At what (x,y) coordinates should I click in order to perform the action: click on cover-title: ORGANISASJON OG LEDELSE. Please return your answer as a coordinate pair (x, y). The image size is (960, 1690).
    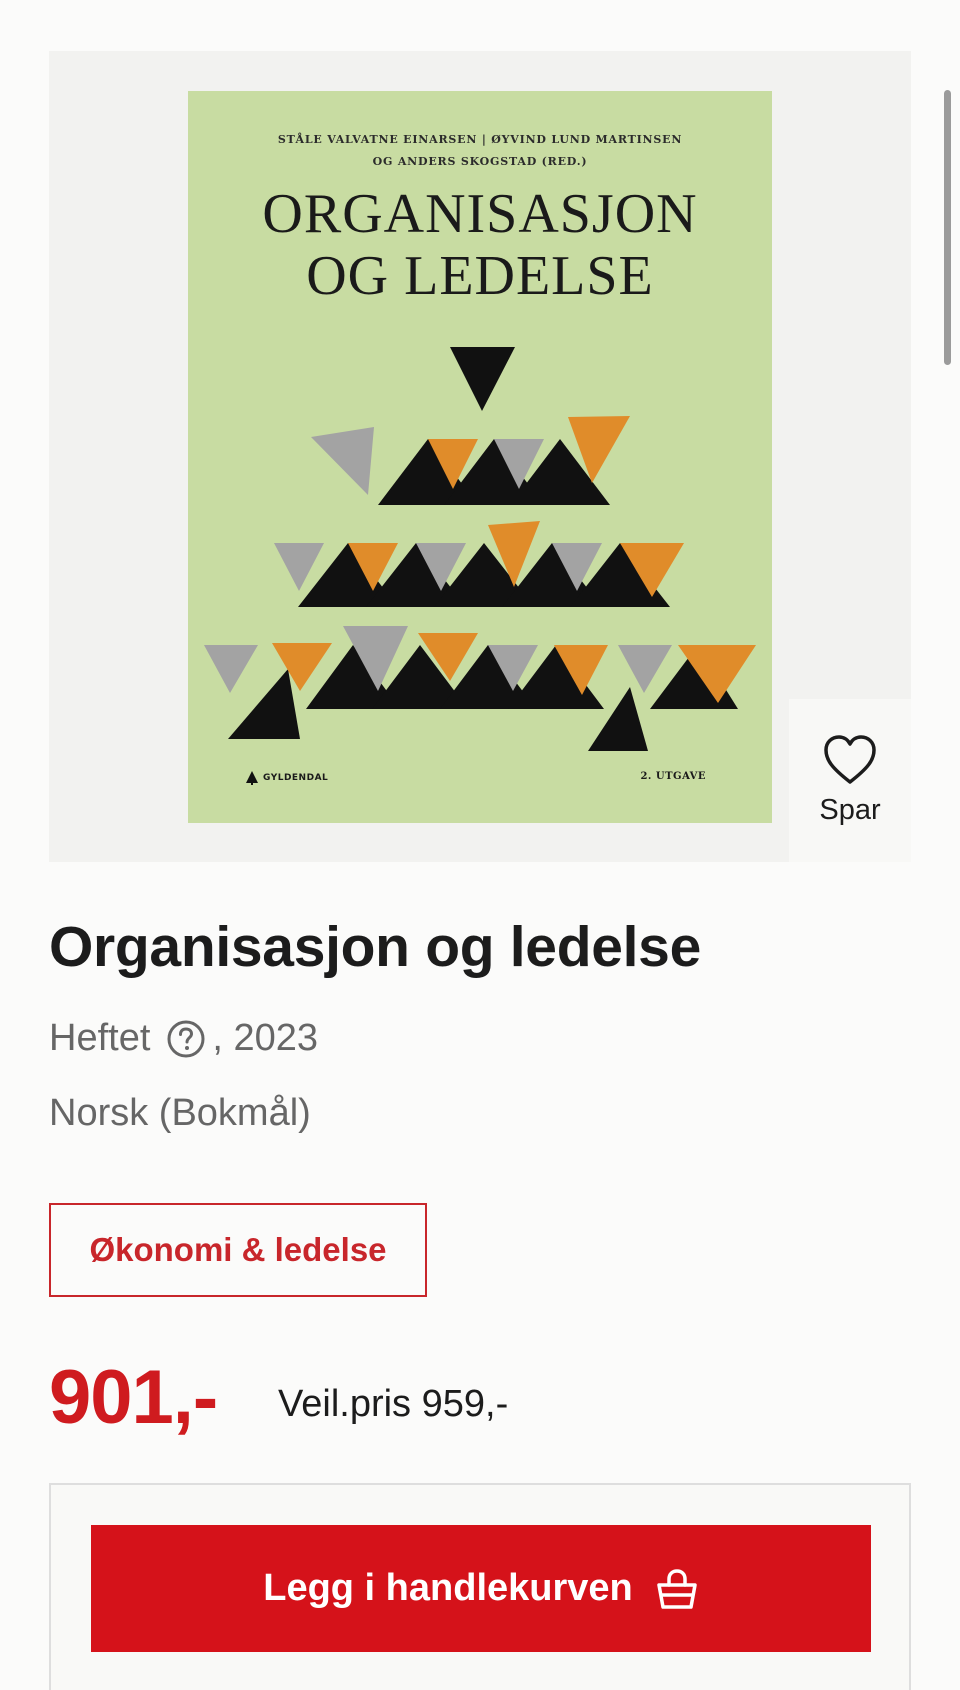
    Looking at the image, I should click on (480, 245).